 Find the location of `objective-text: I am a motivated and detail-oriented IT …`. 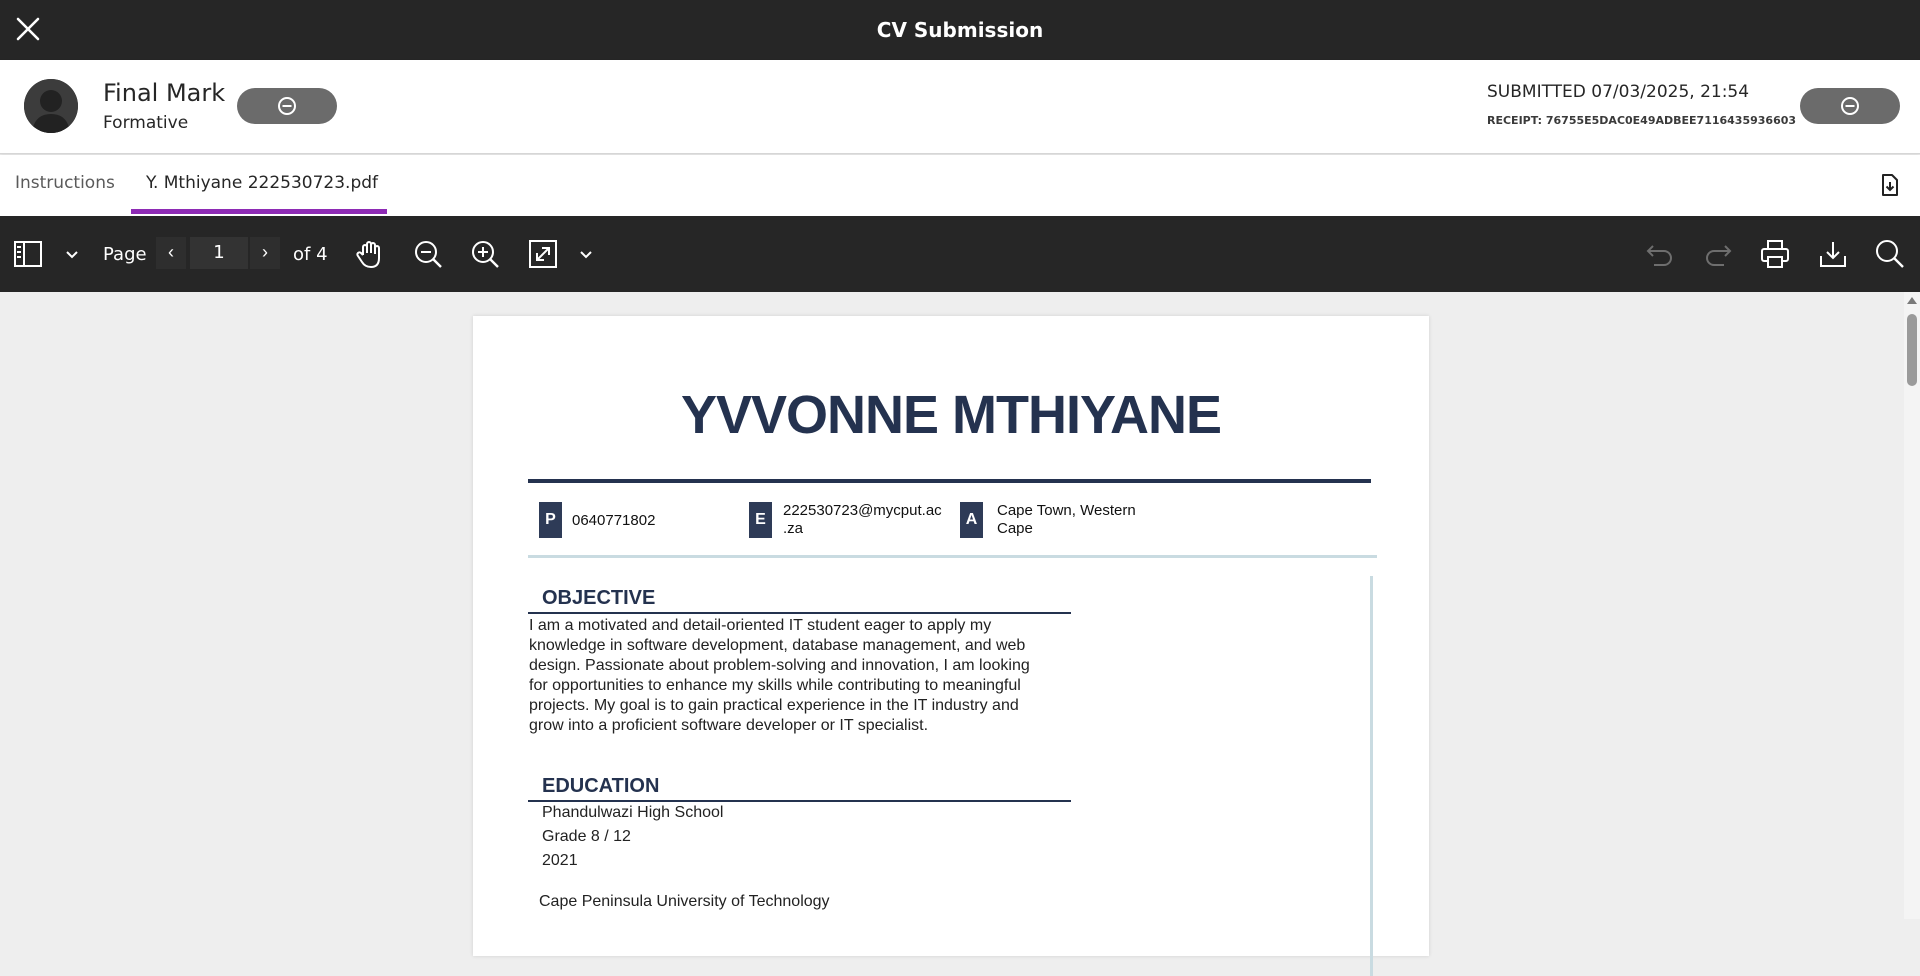

objective-text: I am a motivated and detail-oriented IT … is located at coordinates (779, 675).